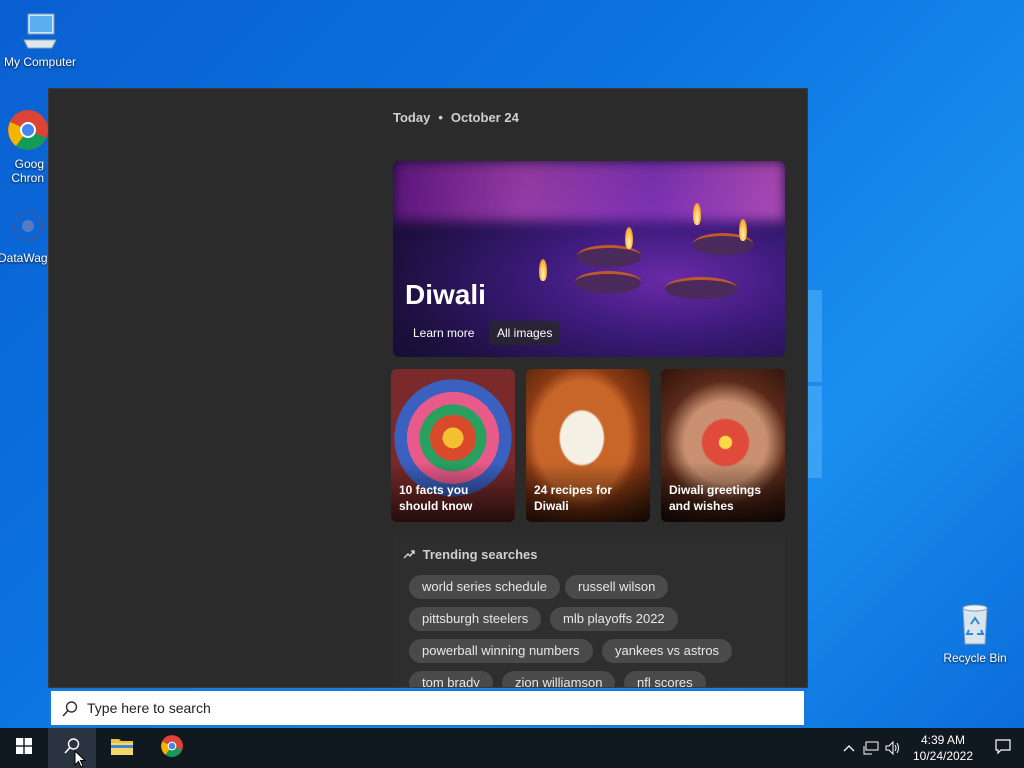 The height and width of the screenshot is (768, 1024). I want to click on today-label: Today, so click(412, 117).